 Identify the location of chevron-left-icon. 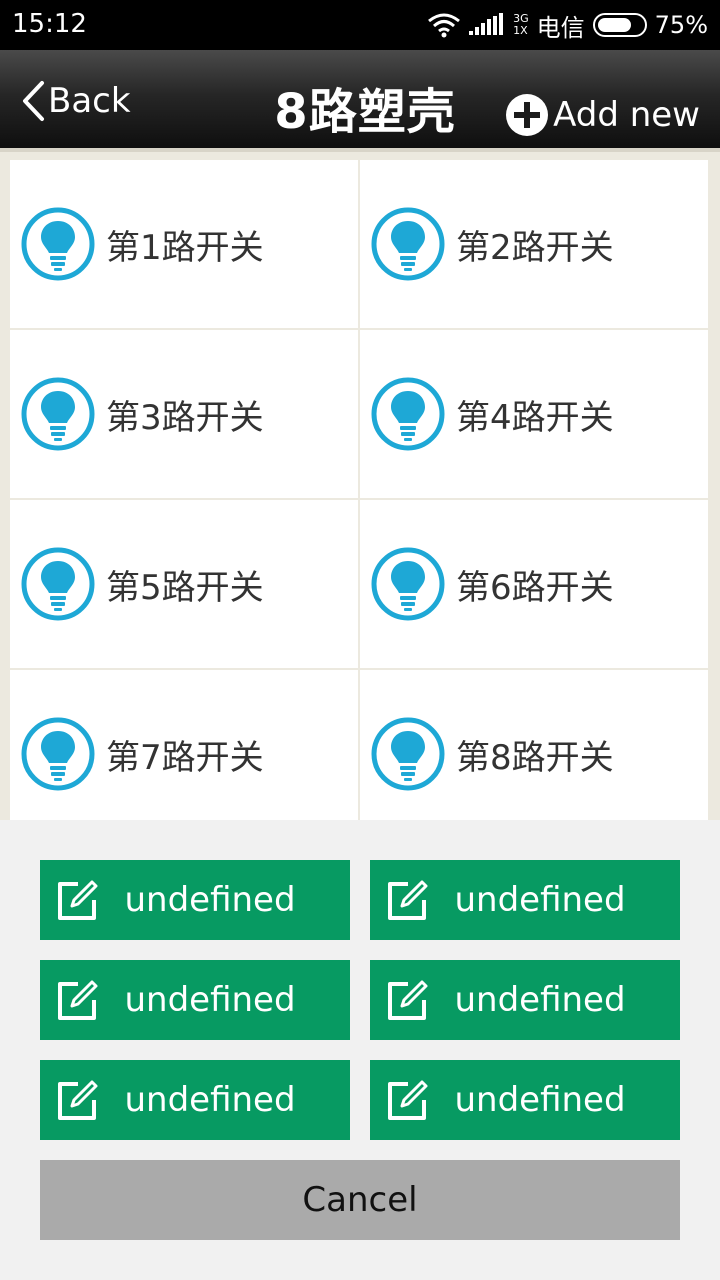
(33, 101).